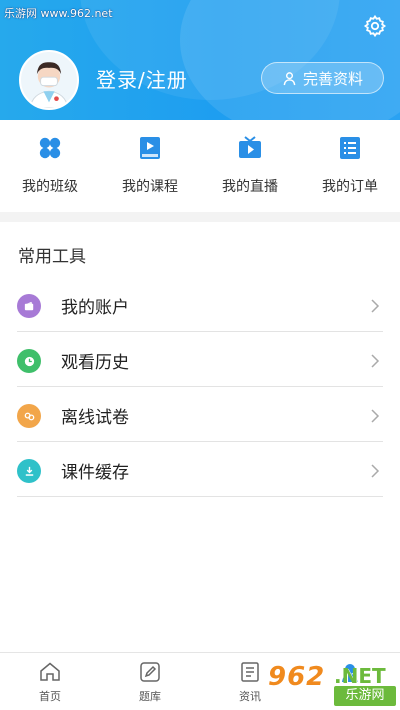 This screenshot has height=710, width=400. I want to click on tools-title: 常用工具, so click(52, 257).